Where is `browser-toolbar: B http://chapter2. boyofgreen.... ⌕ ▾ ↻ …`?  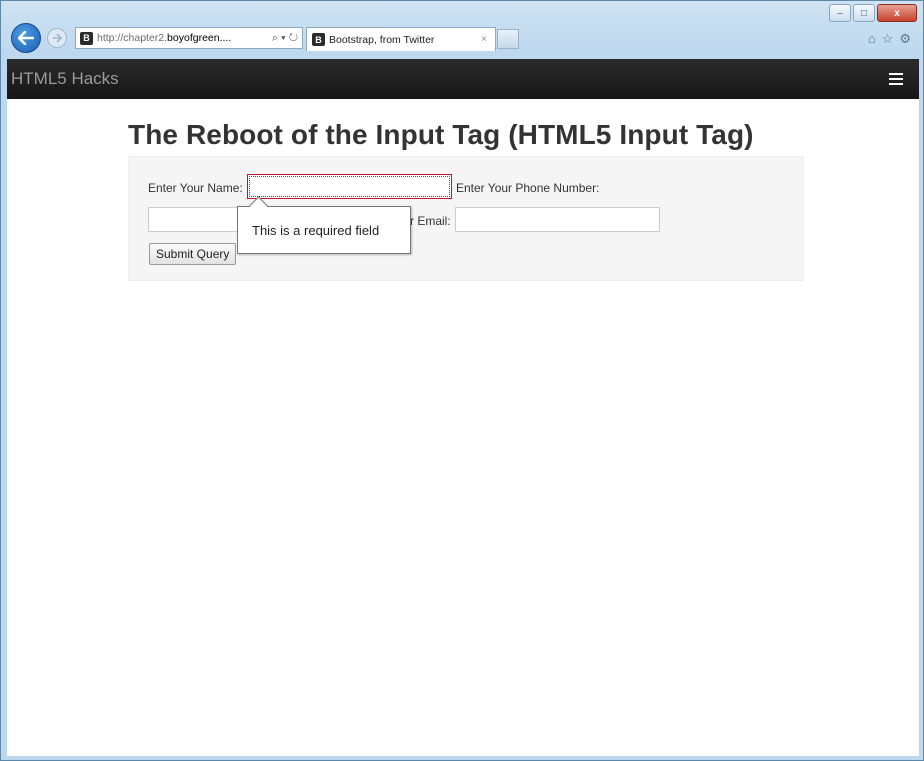
browser-toolbar: B http://chapter2. boyofgreen.... ⌕ ▾ ↻ … is located at coordinates (462, 39).